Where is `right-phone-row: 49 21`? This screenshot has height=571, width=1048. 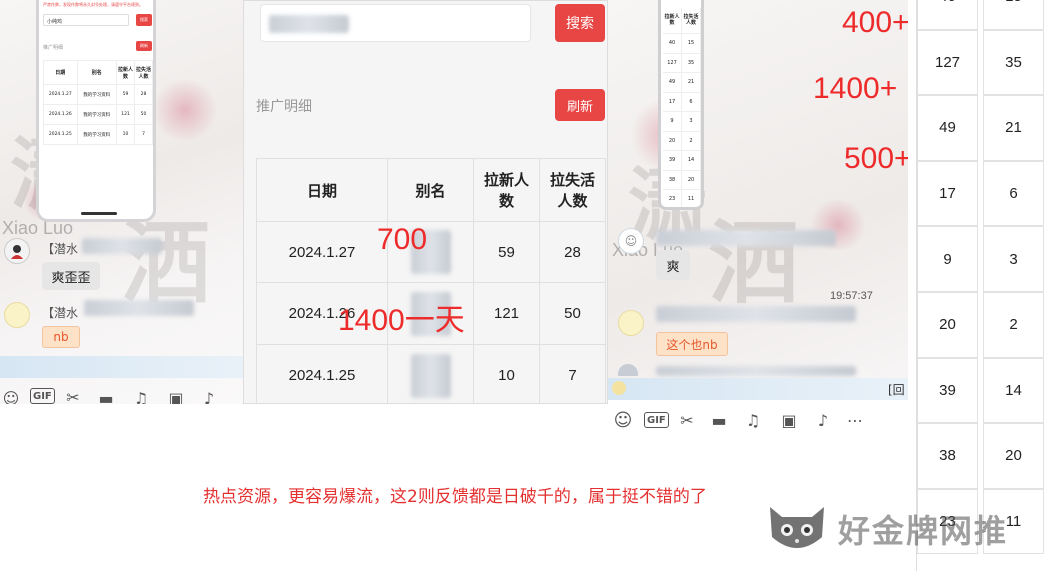 right-phone-row: 49 21 is located at coordinates (682, 83).